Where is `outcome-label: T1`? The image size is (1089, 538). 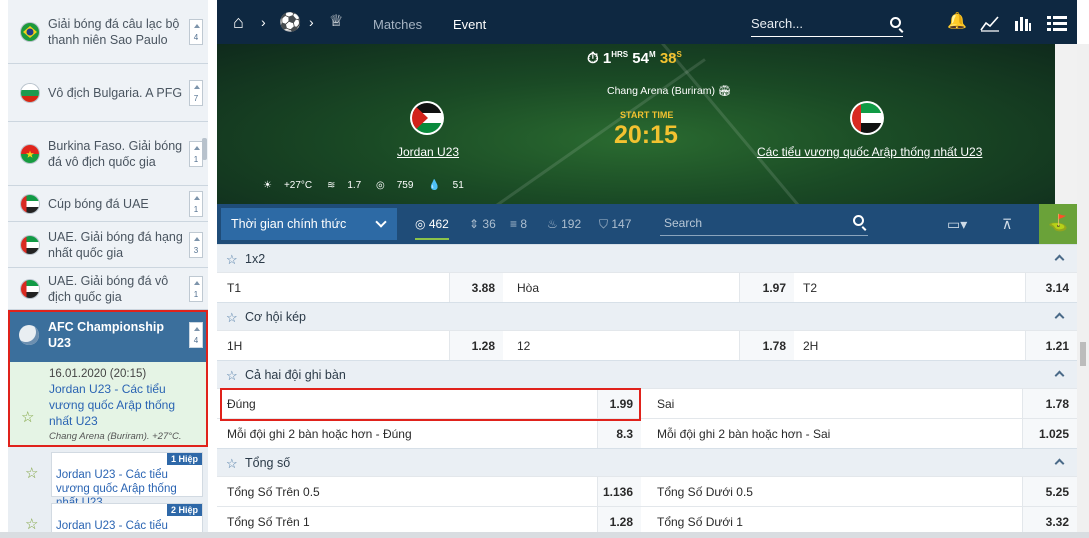 outcome-label: T1 is located at coordinates (338, 288).